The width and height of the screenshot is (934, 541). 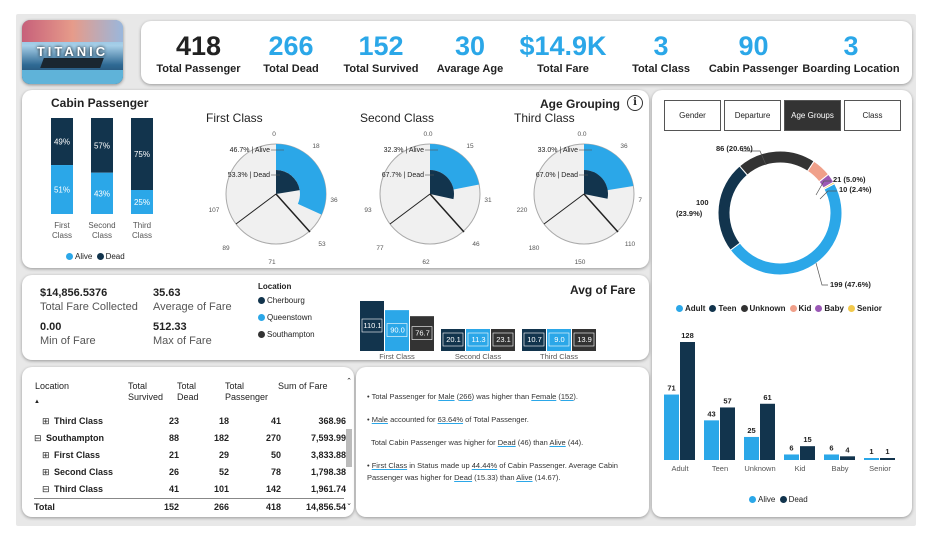 I want to click on legend-dot-icon, so click(x=793, y=309).